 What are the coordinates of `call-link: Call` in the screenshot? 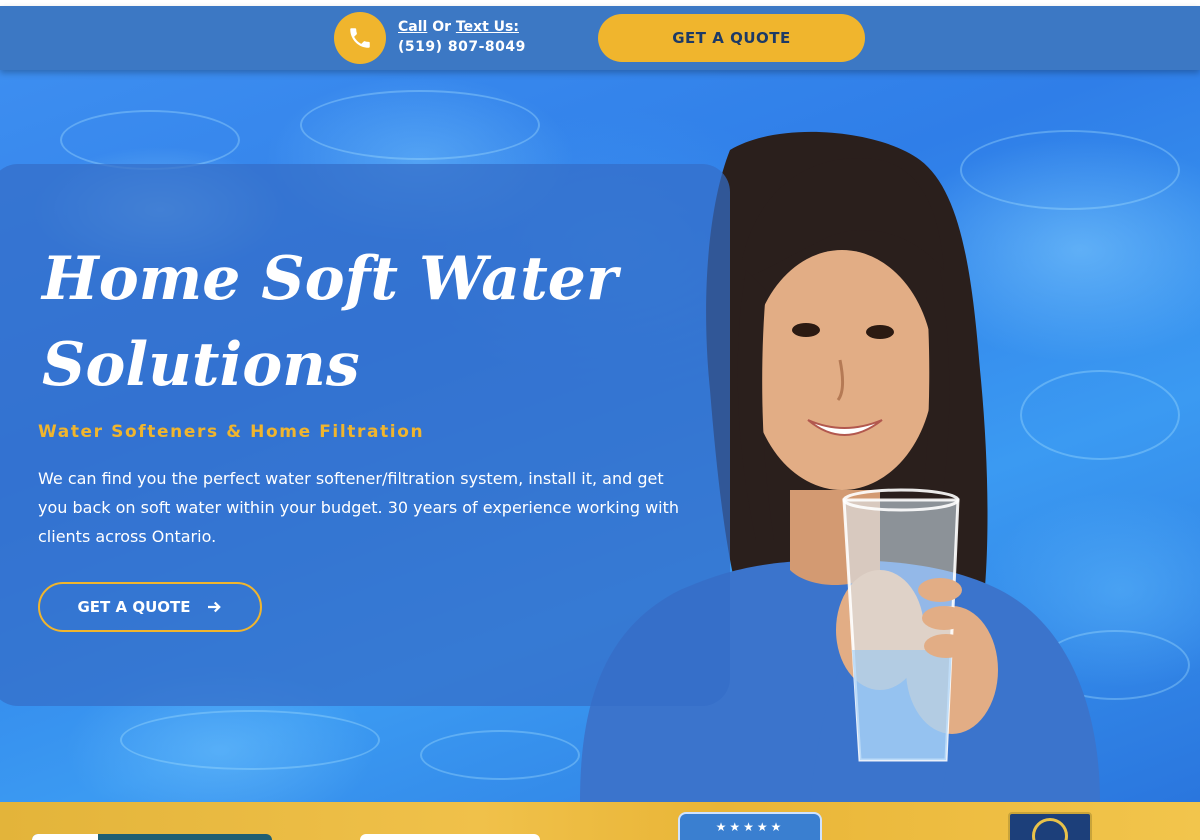 It's located at (412, 27).